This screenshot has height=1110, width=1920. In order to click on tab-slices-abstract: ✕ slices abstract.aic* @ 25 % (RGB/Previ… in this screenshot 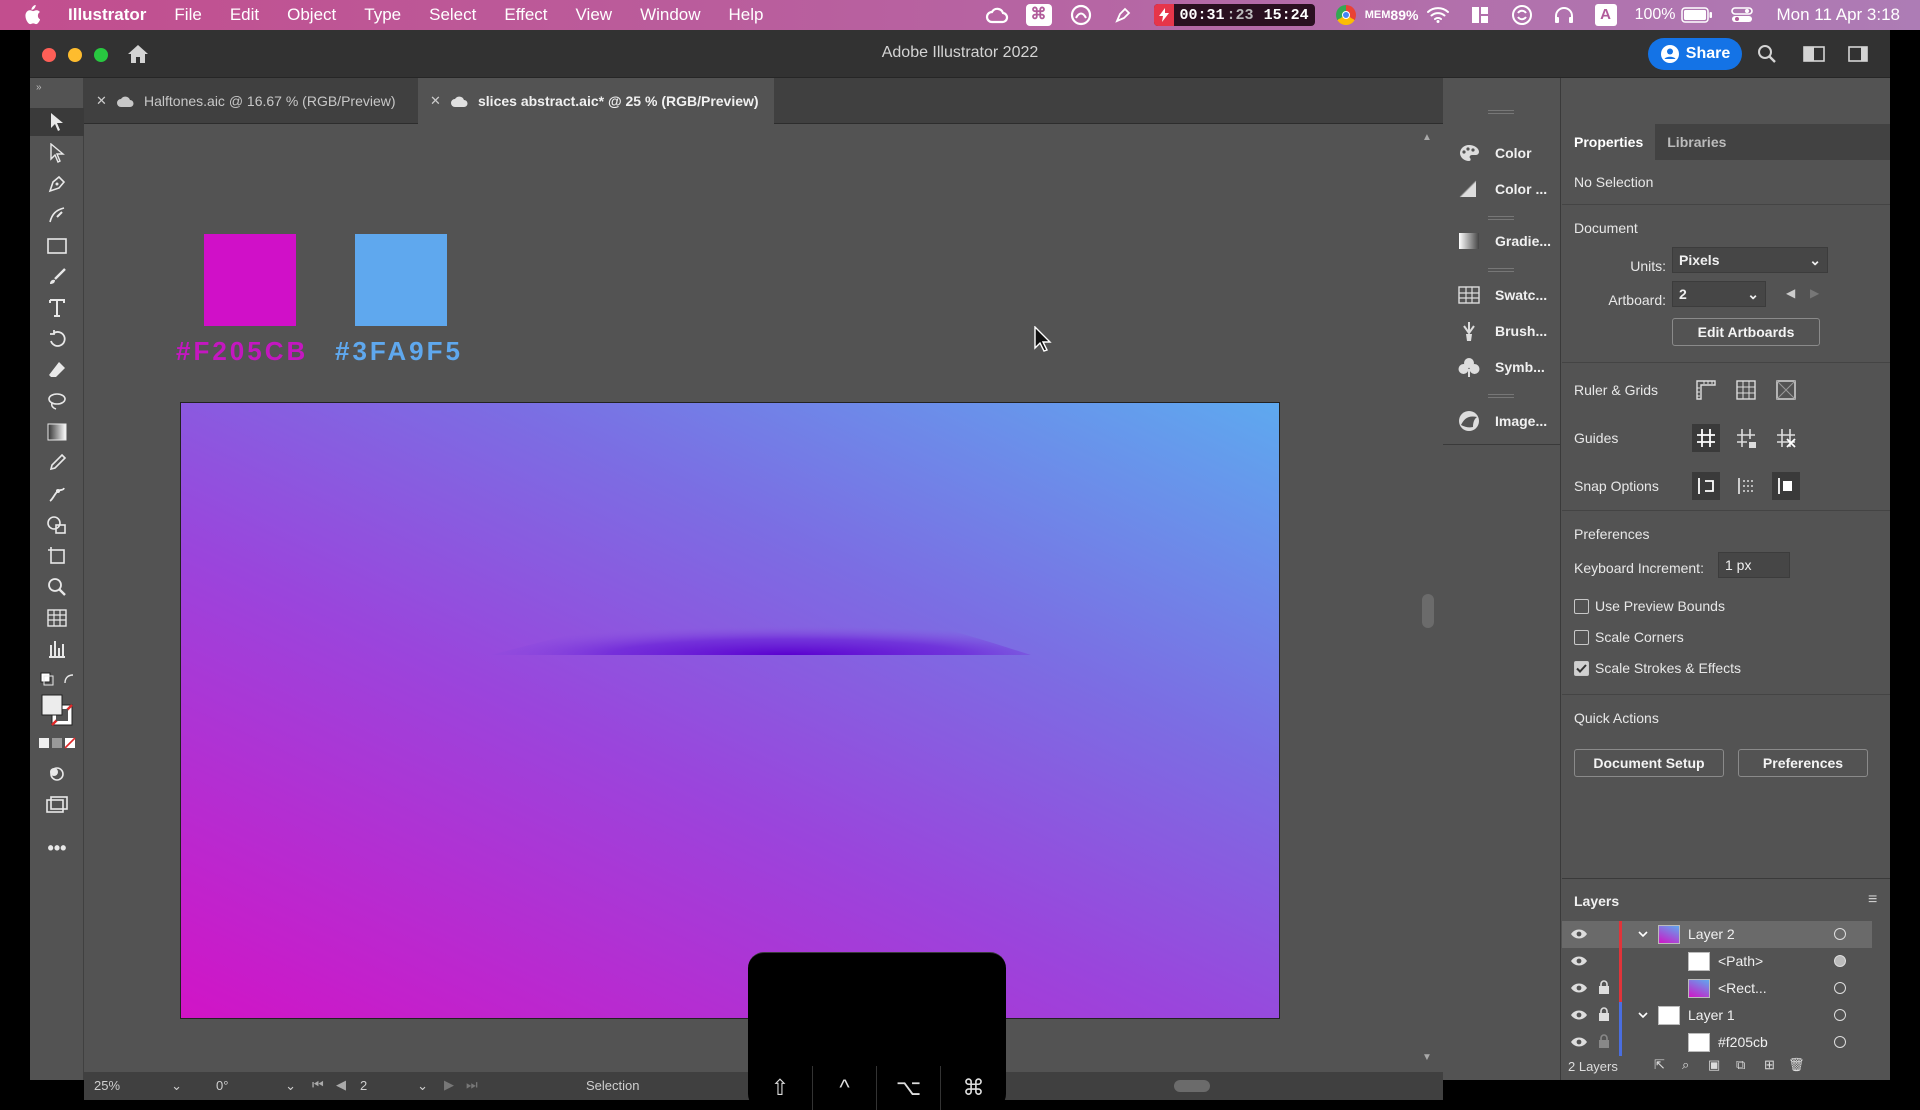, I will do `click(596, 101)`.